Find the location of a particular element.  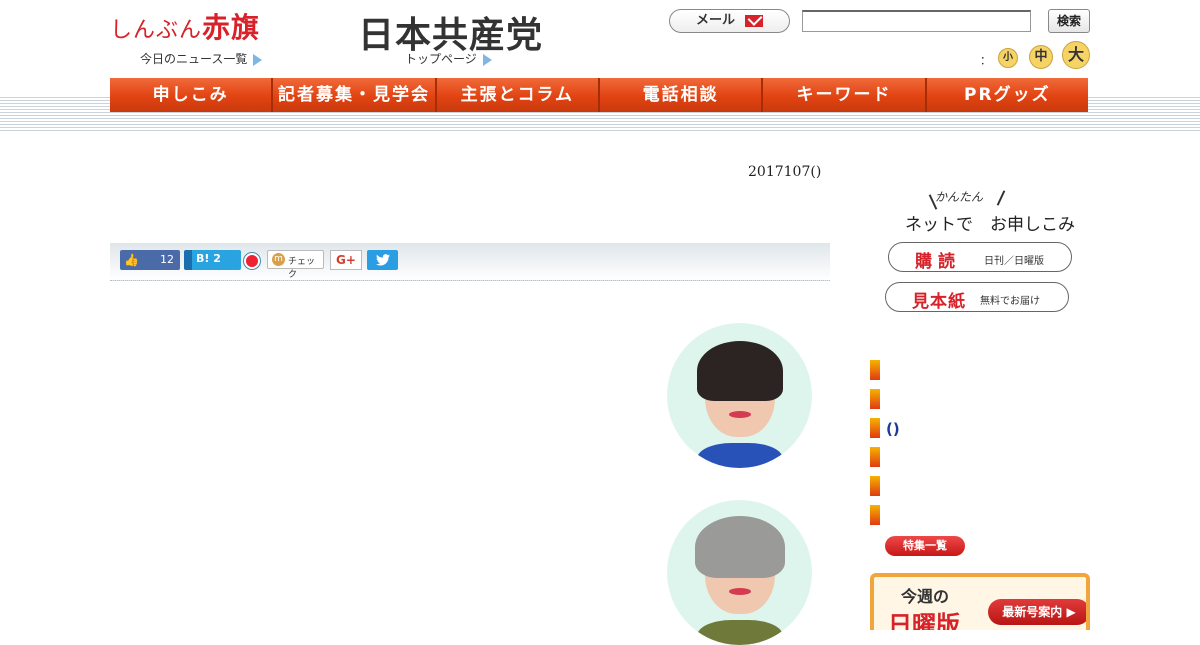

mail-button: メール is located at coordinates (729, 21).